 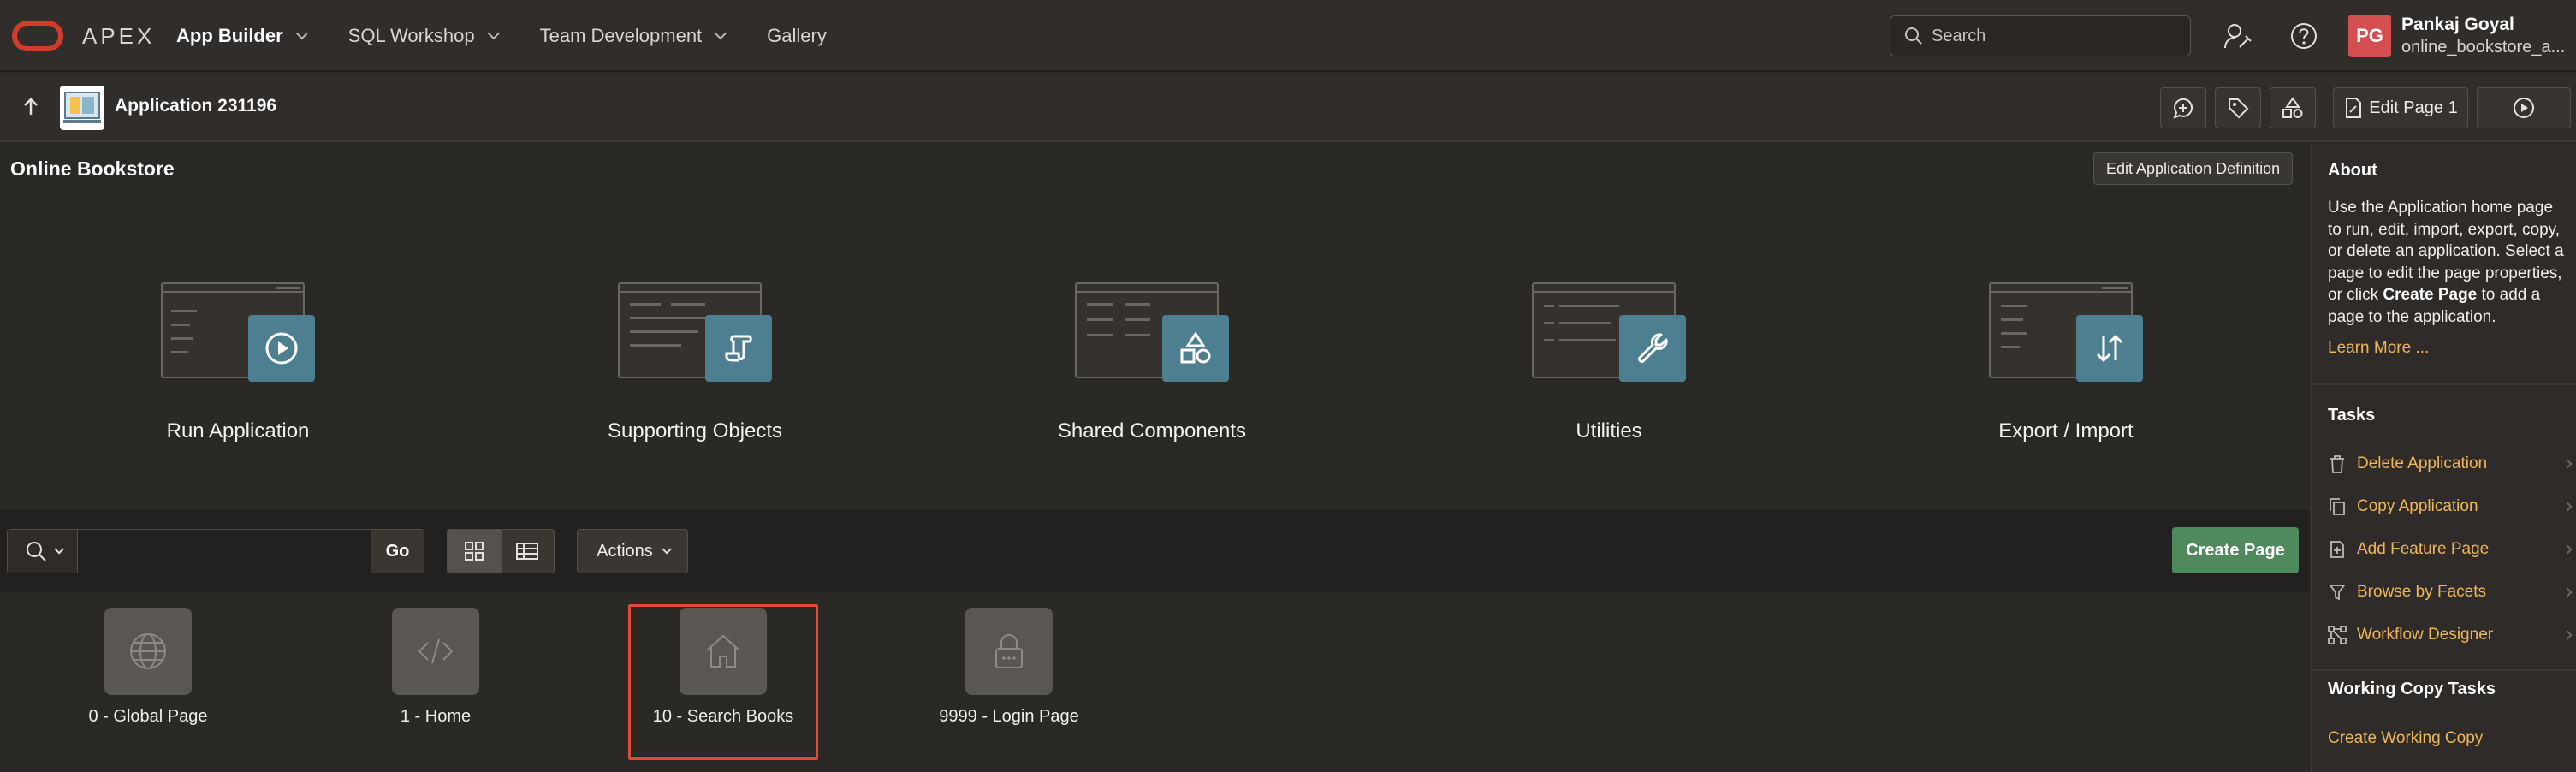 I want to click on nav-label: App Builder, so click(x=229, y=35).